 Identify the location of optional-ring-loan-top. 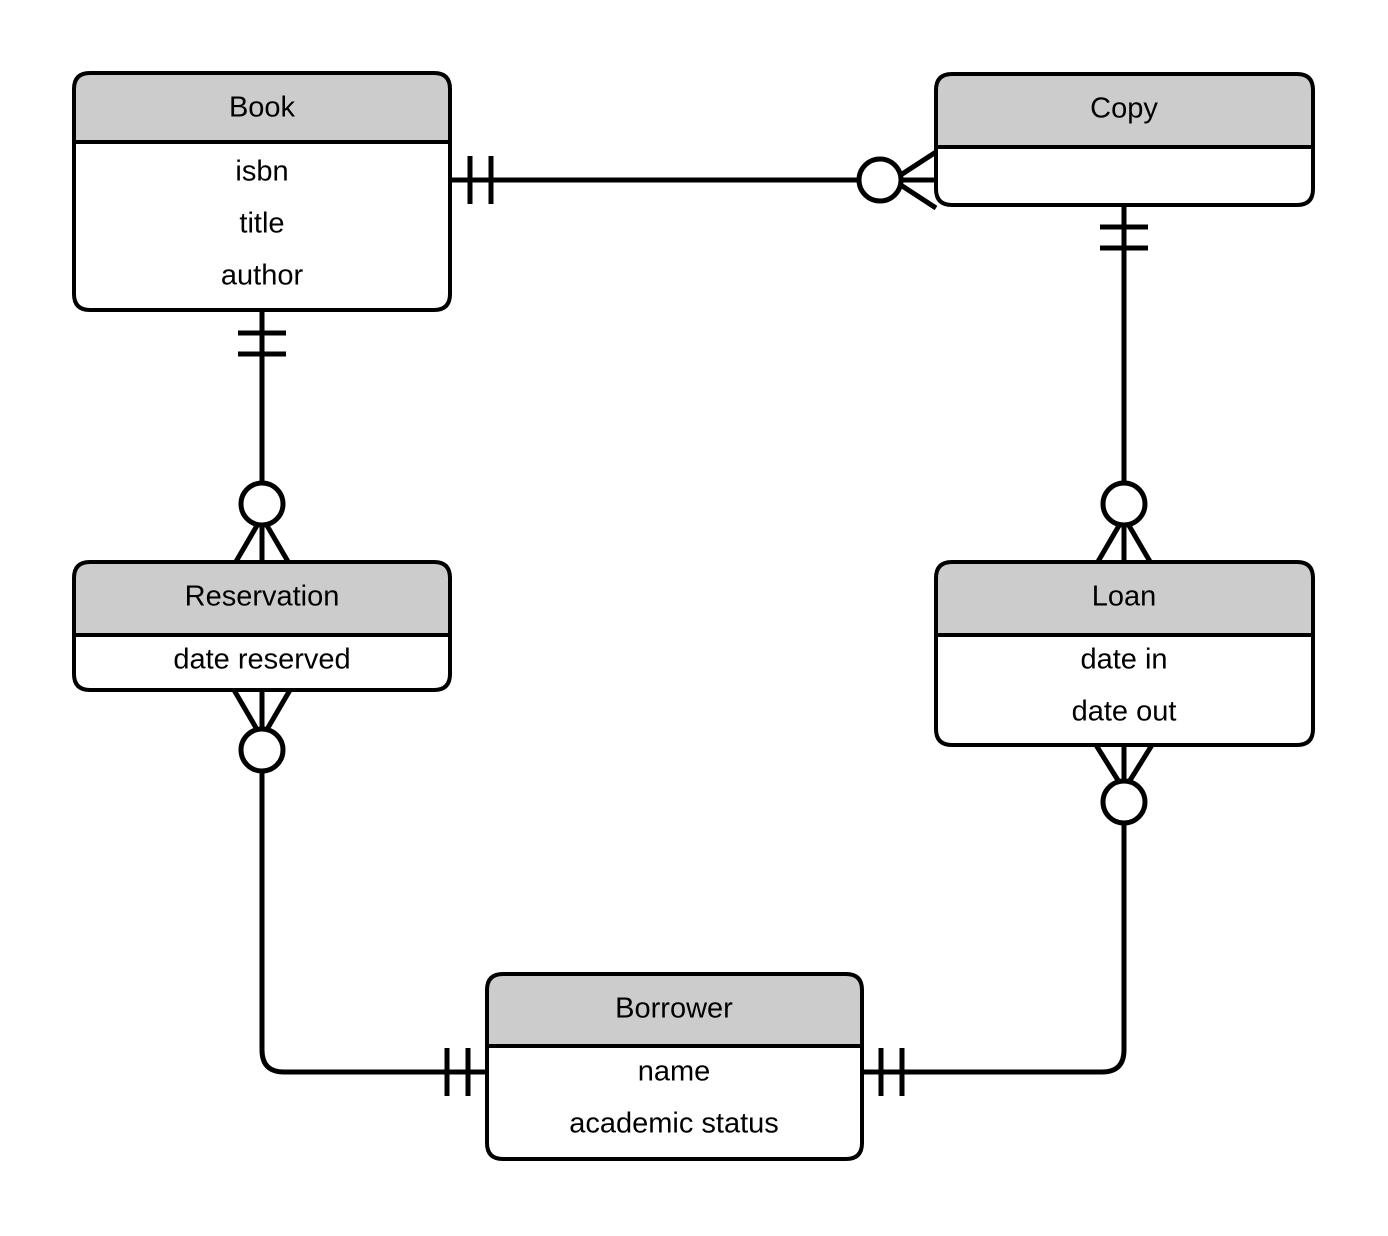
(1124, 504).